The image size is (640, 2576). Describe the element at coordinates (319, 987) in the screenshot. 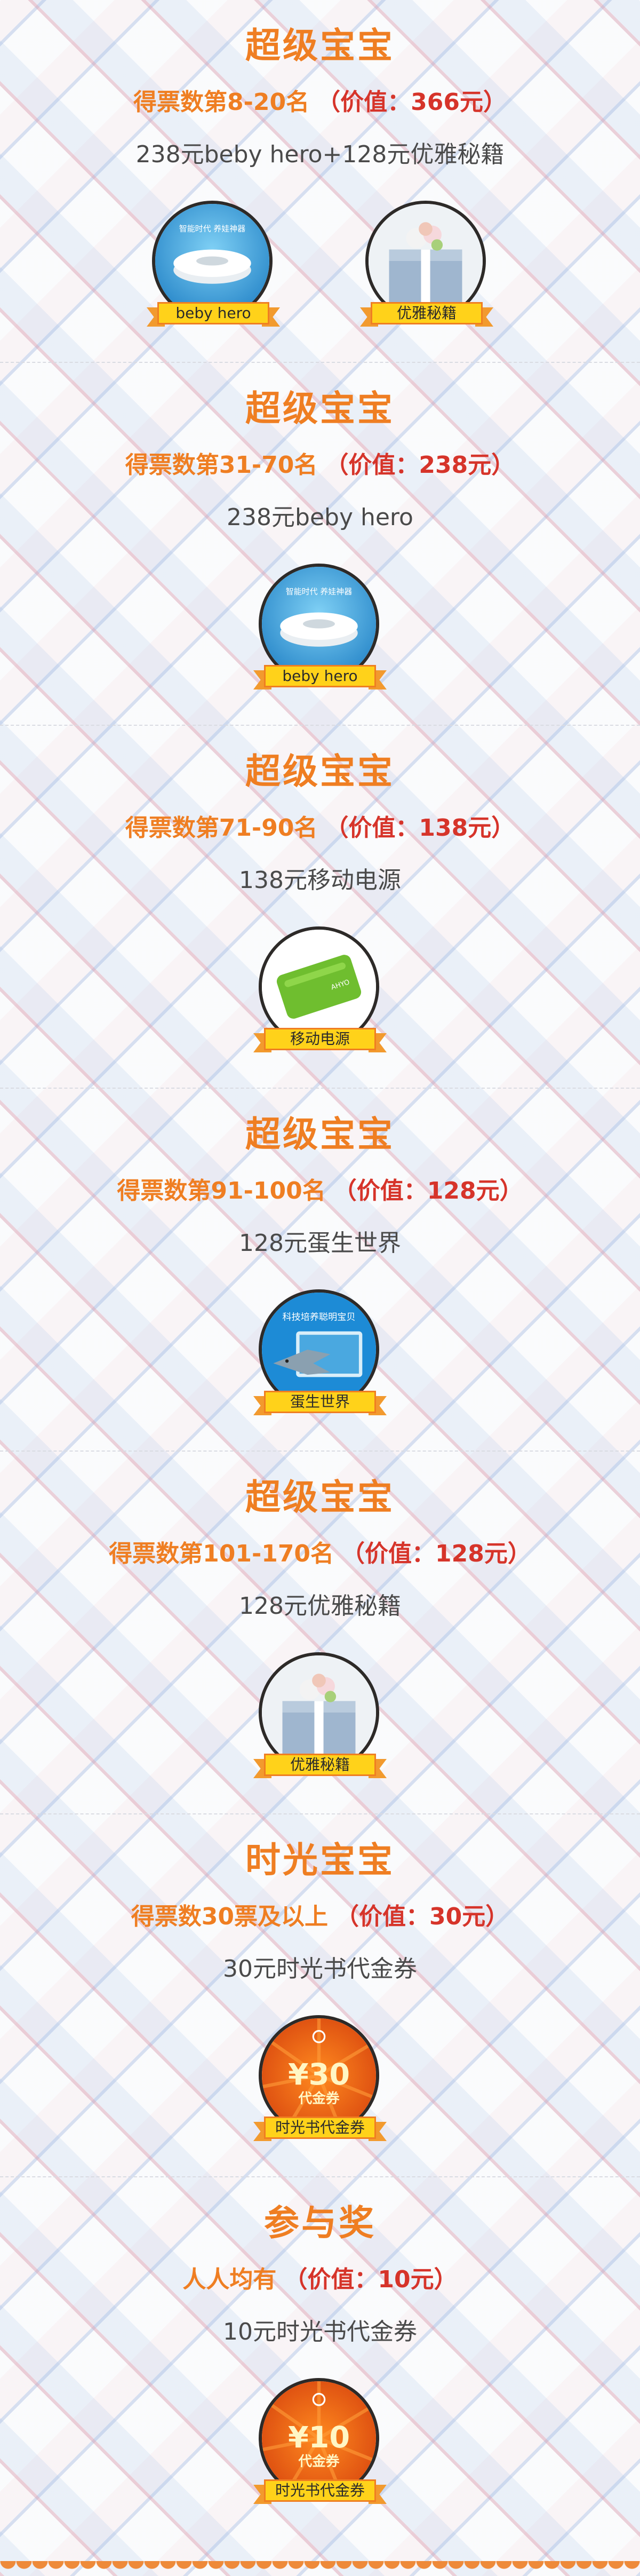

I see `power-bank-image: AHYO` at that location.